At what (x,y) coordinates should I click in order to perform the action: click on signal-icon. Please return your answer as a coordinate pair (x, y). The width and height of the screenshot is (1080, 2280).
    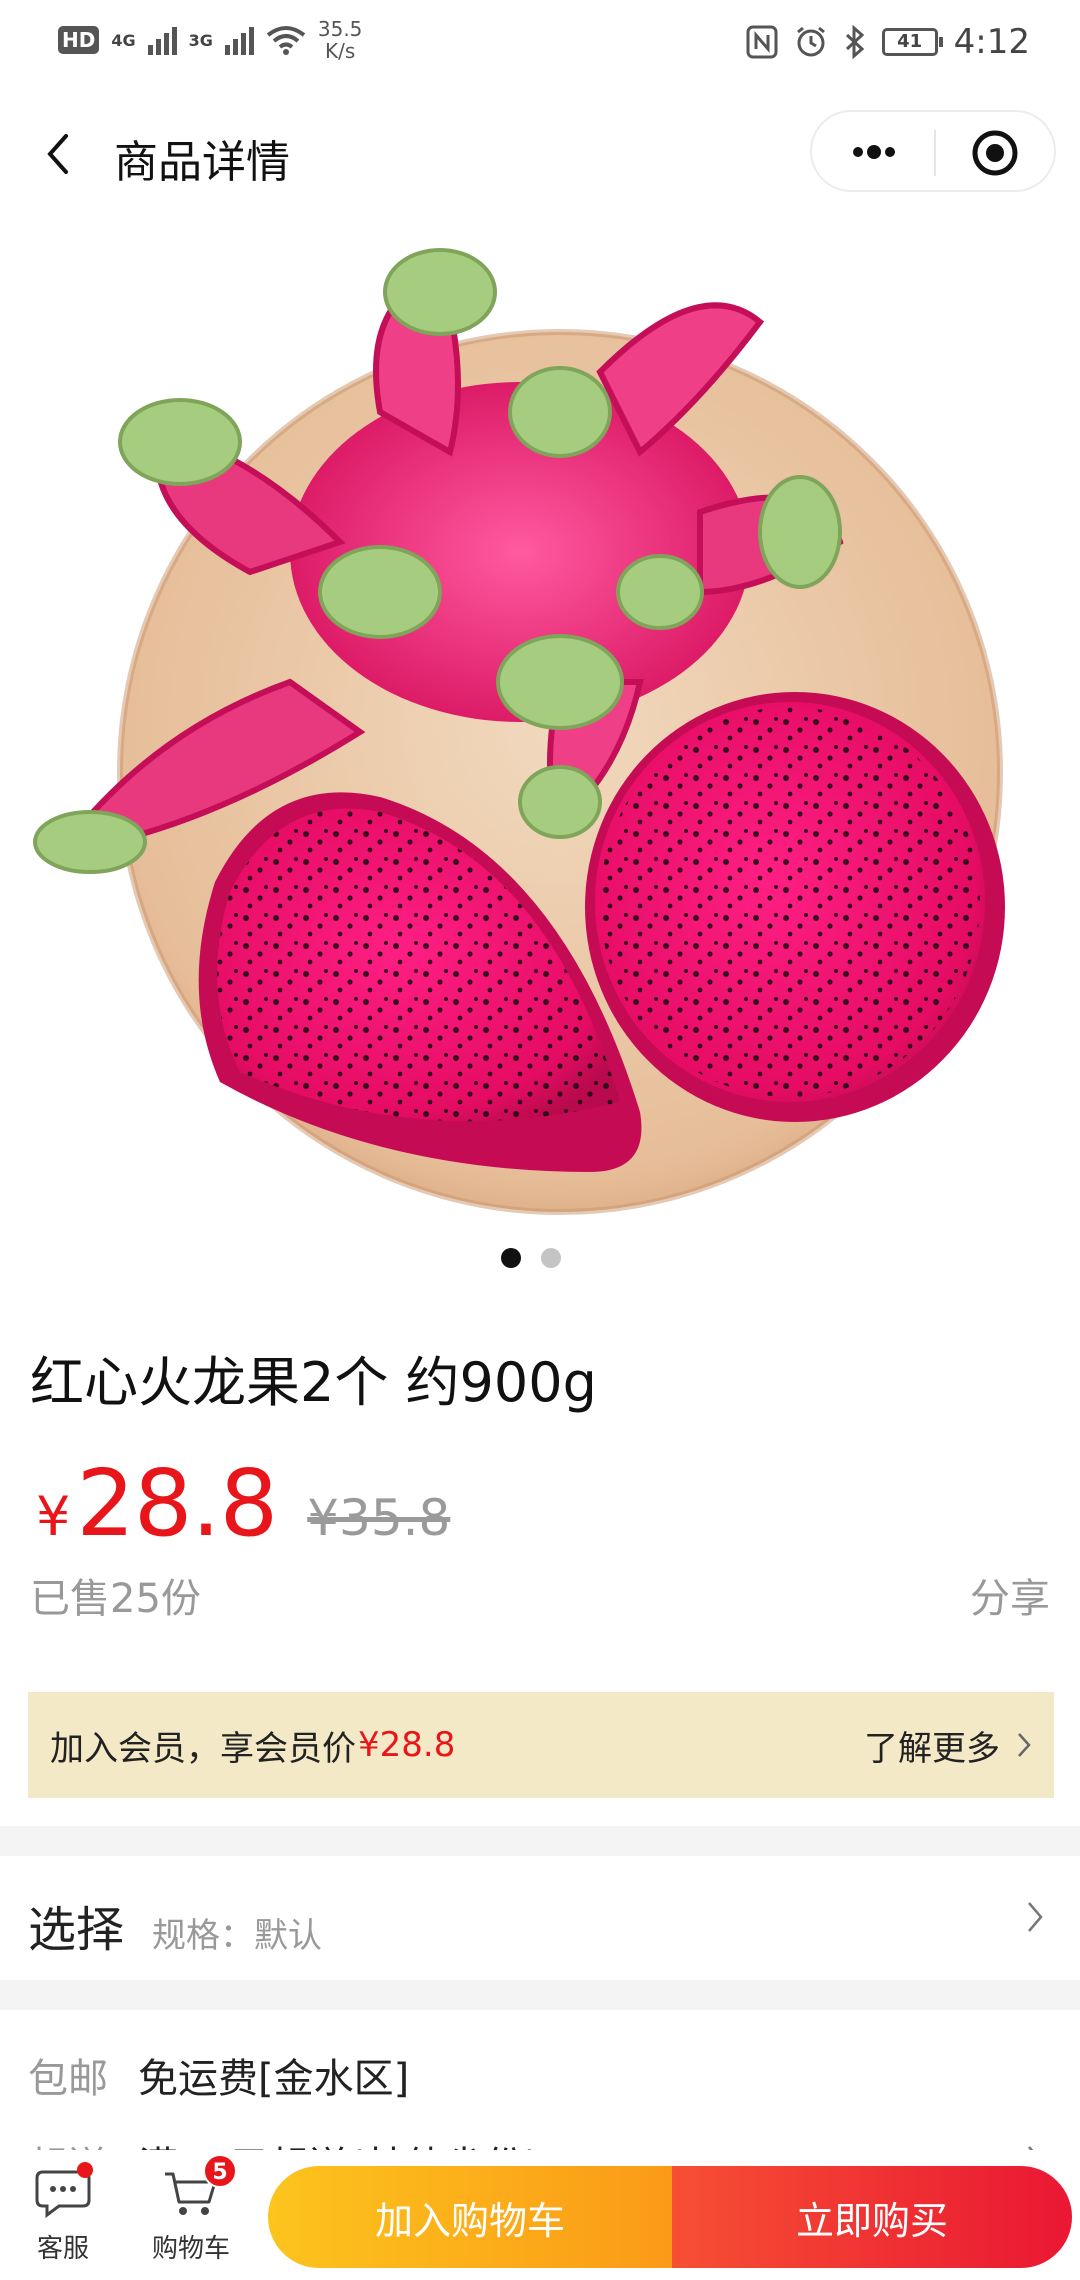
    Looking at the image, I should click on (162, 40).